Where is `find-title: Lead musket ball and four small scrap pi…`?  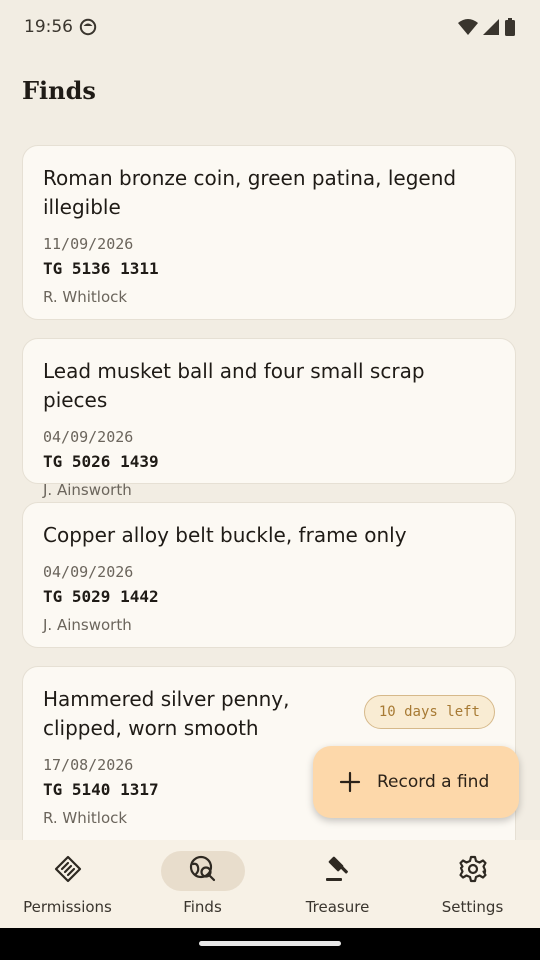 find-title: Lead musket ball and four small scrap pi… is located at coordinates (234, 385).